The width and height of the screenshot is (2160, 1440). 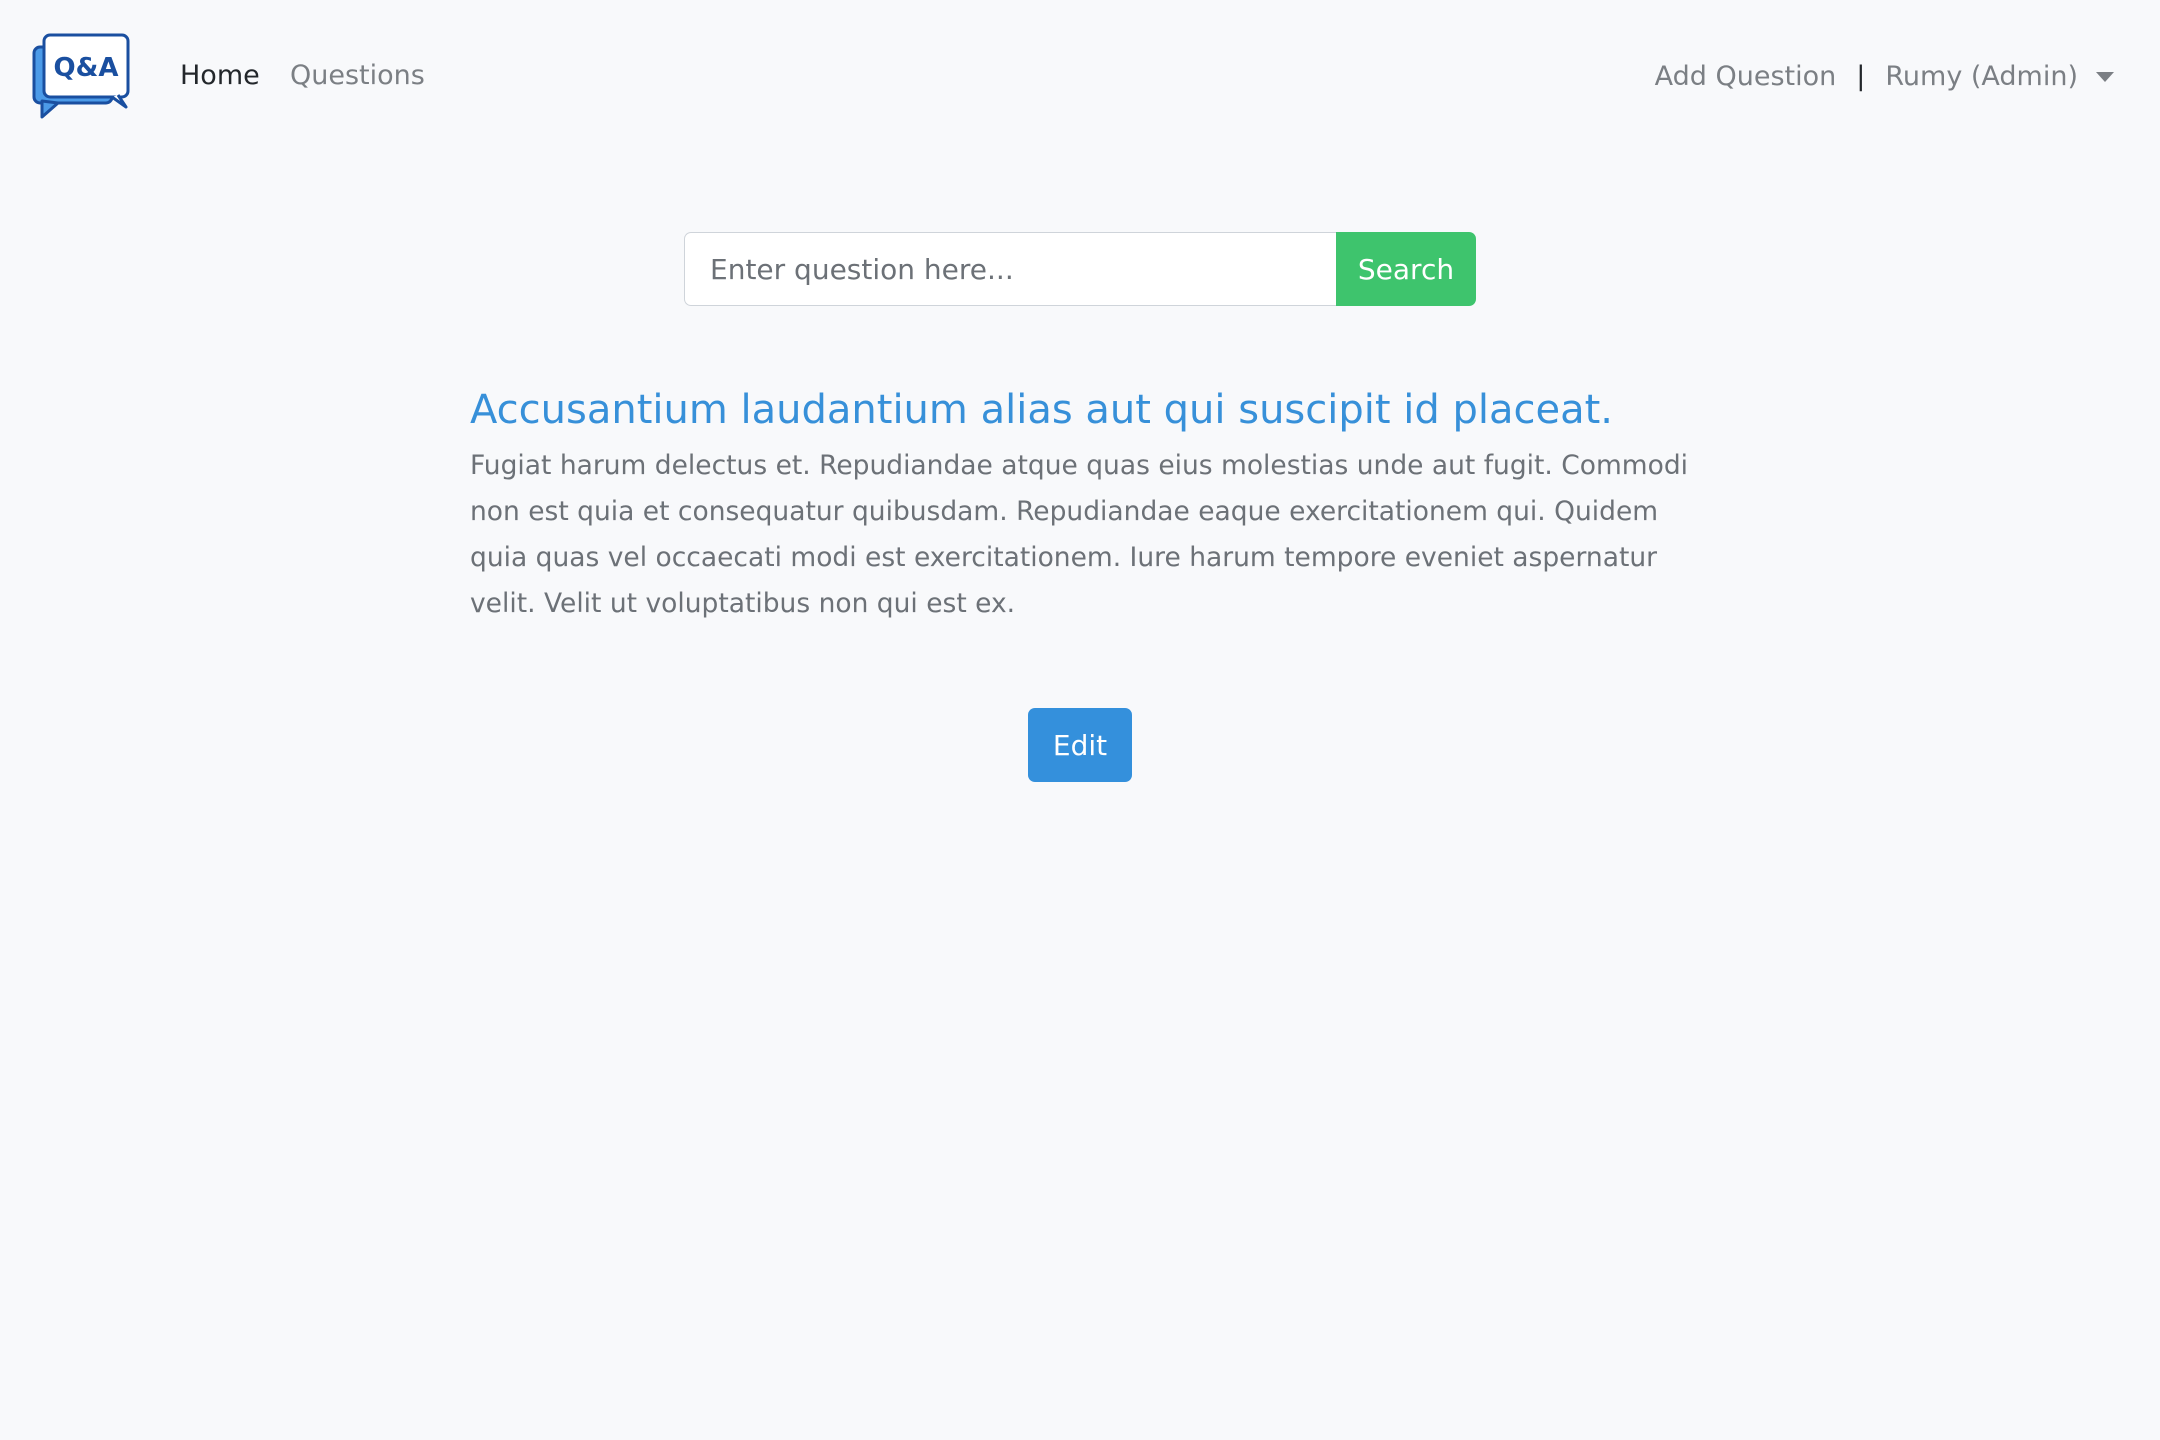 What do you see at coordinates (1010, 269) in the screenshot?
I see `search-input` at bounding box center [1010, 269].